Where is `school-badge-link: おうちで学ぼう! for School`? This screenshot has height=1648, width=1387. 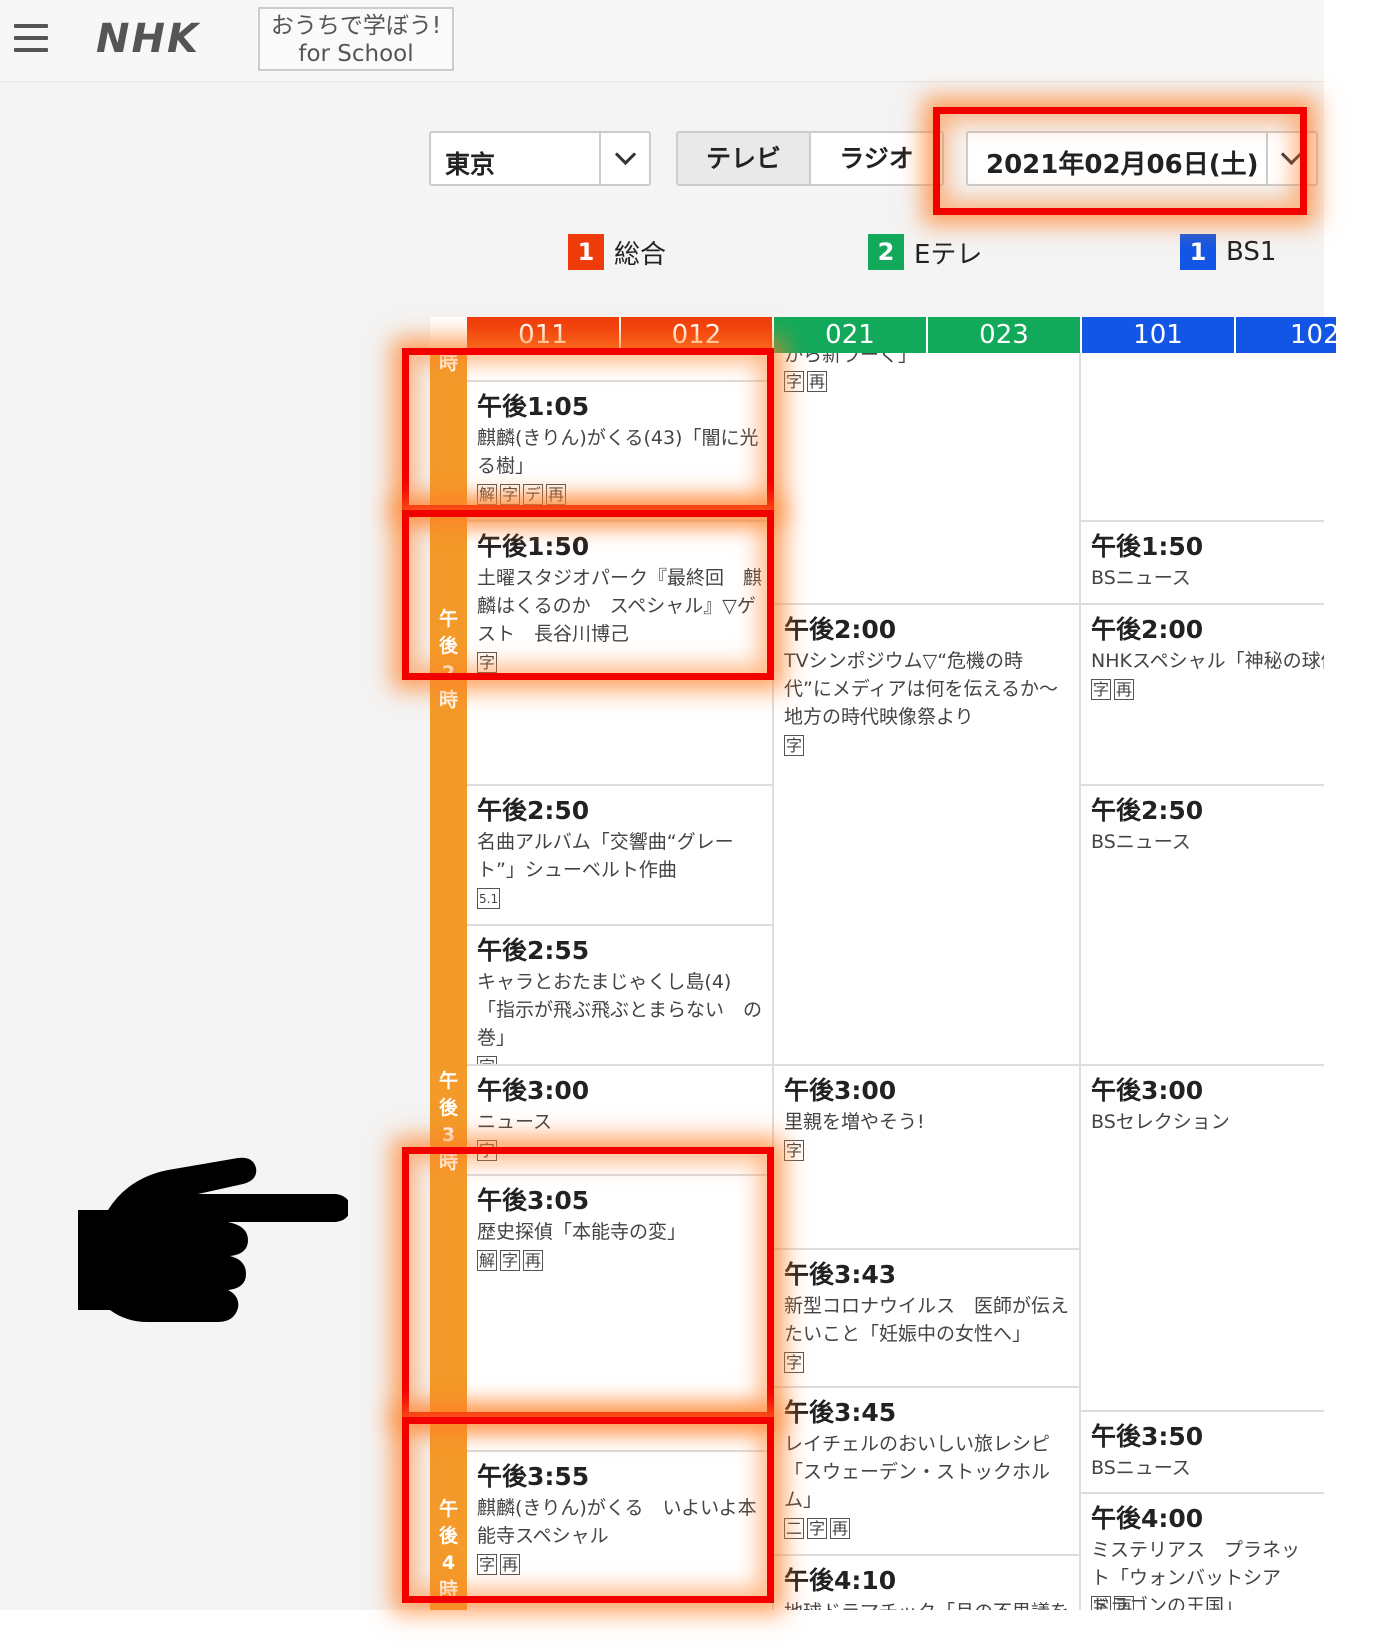
school-badge-link: おうちで学ぼう! for School is located at coordinates (356, 39).